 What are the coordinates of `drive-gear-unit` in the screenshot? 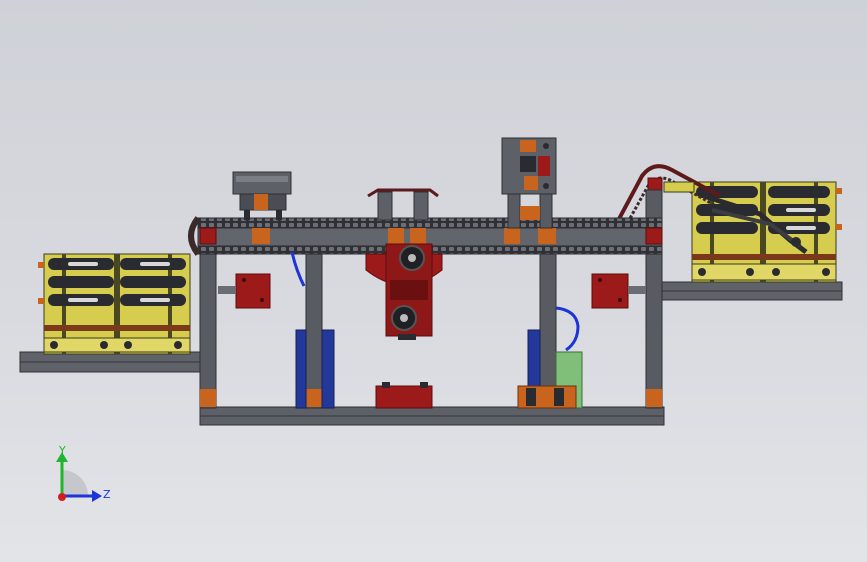 It's located at (404, 291).